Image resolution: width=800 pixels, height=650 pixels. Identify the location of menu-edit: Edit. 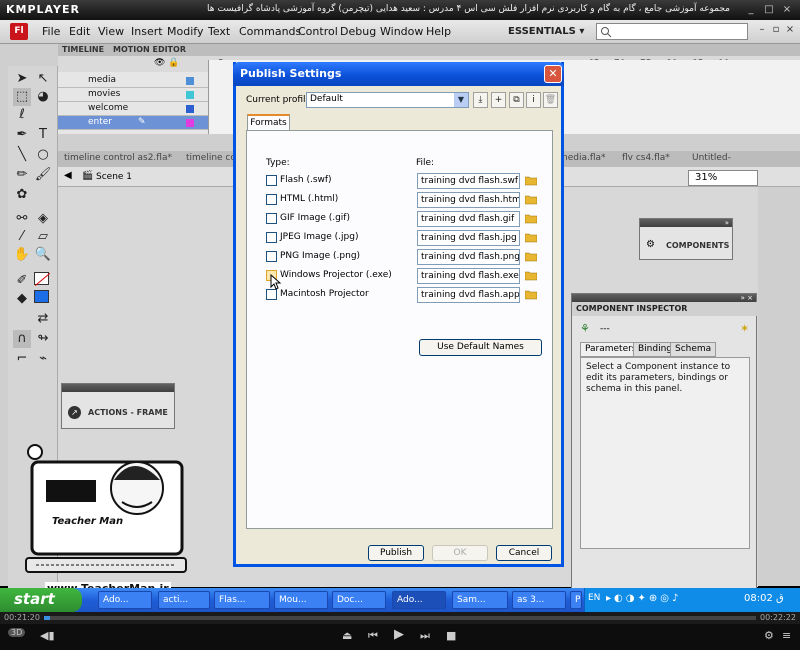
(79, 31).